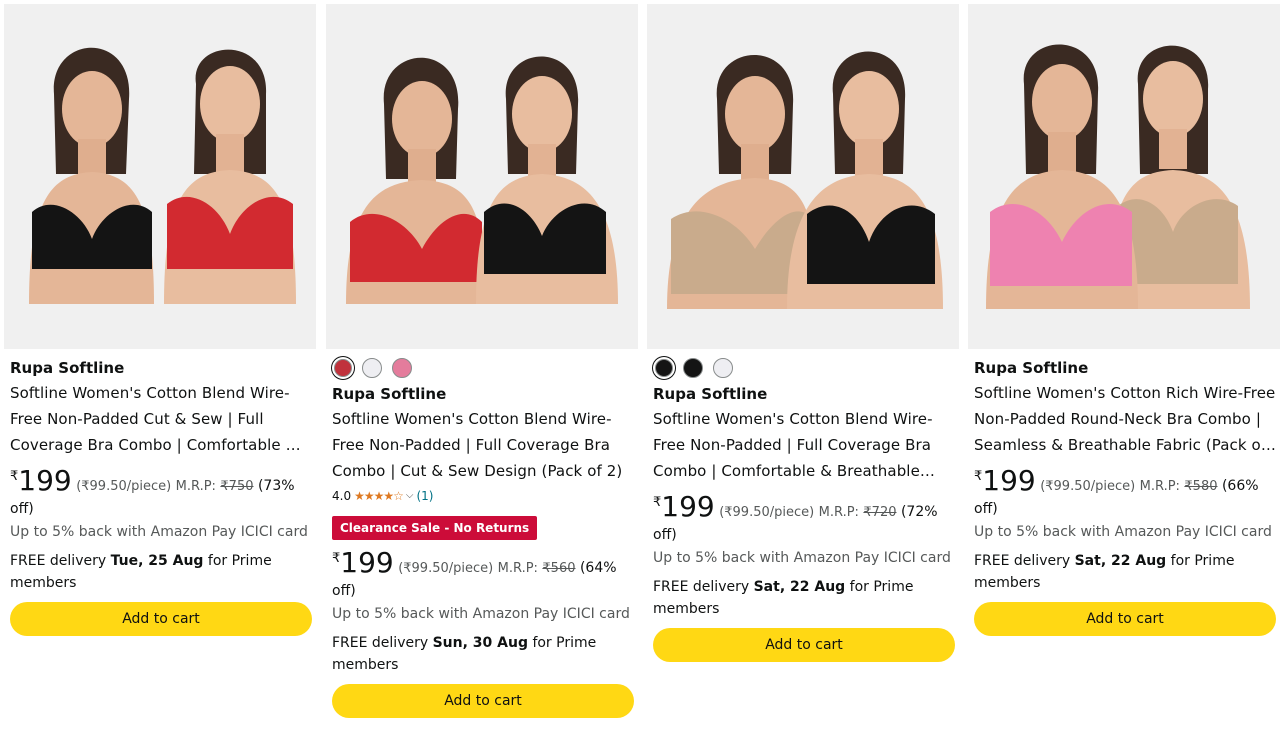 The width and height of the screenshot is (1280, 751). I want to click on chevron-down-icon: ⌵, so click(410, 496).